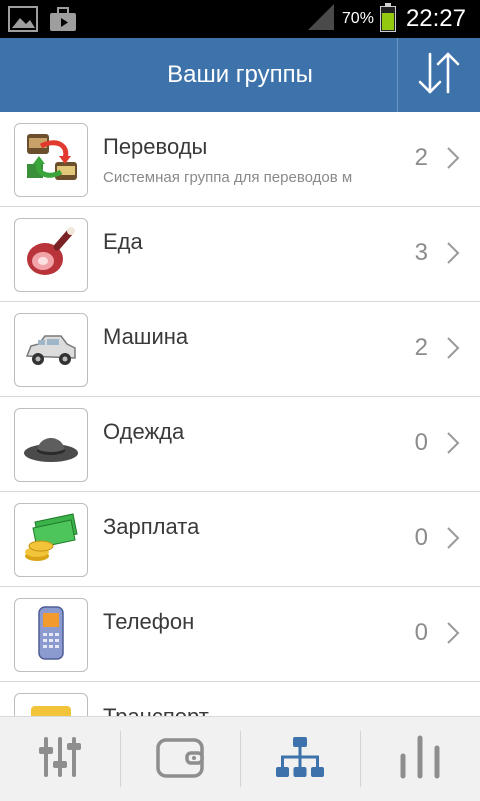  What do you see at coordinates (144, 431) in the screenshot?
I see `group-name: Одежда` at bounding box center [144, 431].